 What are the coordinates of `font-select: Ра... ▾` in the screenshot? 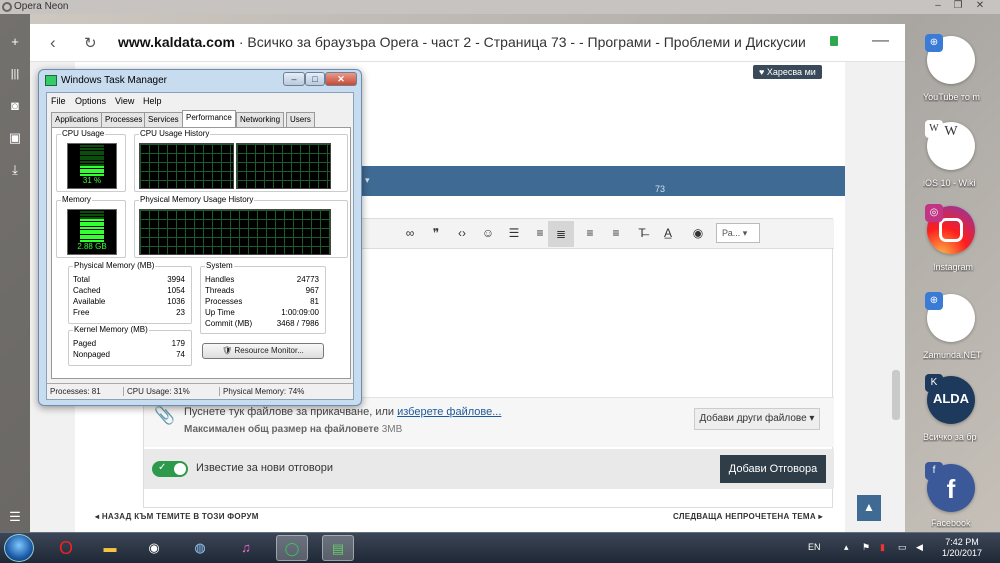 It's located at (738, 233).